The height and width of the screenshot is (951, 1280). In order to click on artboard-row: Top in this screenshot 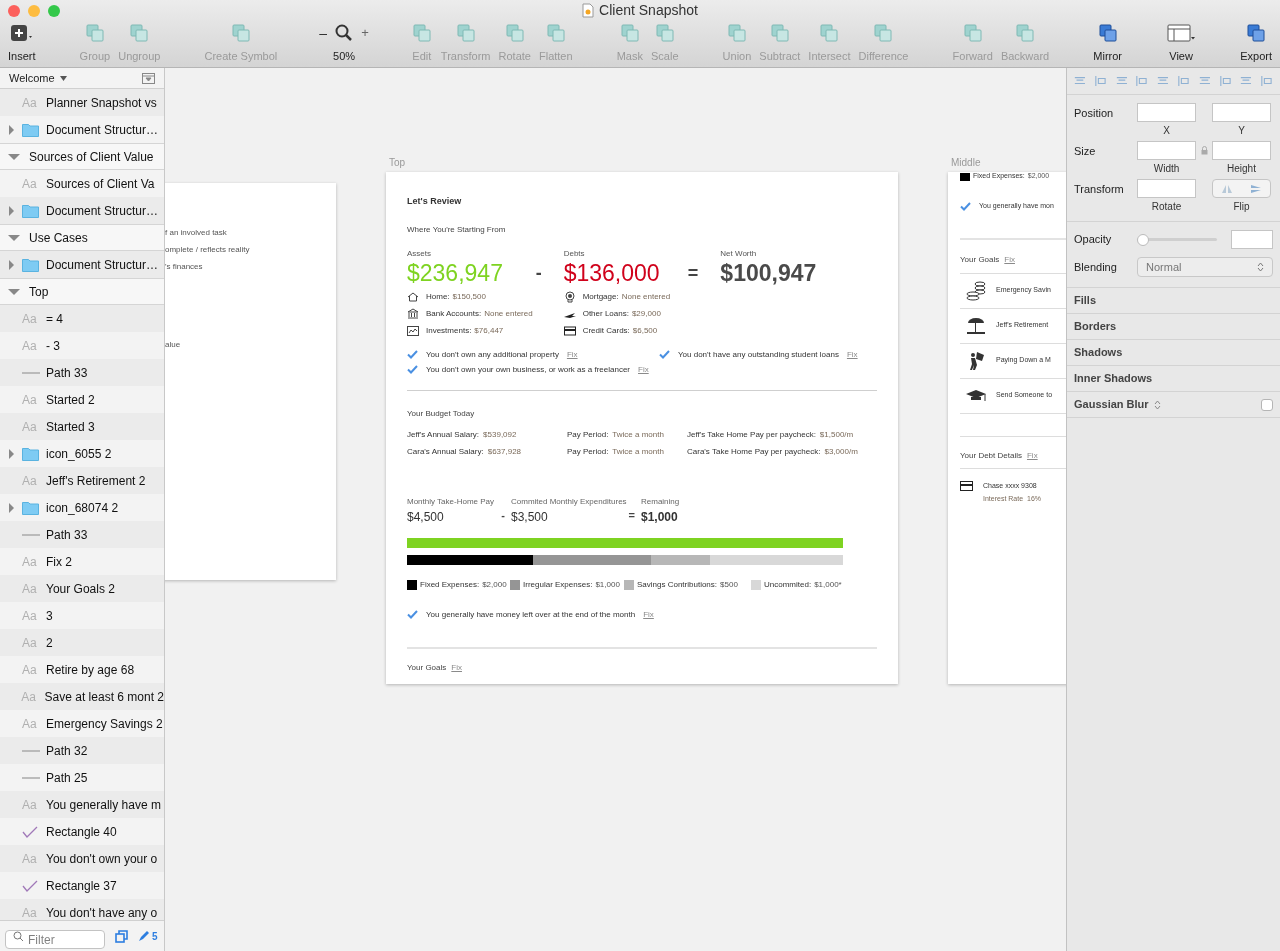, I will do `click(82, 291)`.